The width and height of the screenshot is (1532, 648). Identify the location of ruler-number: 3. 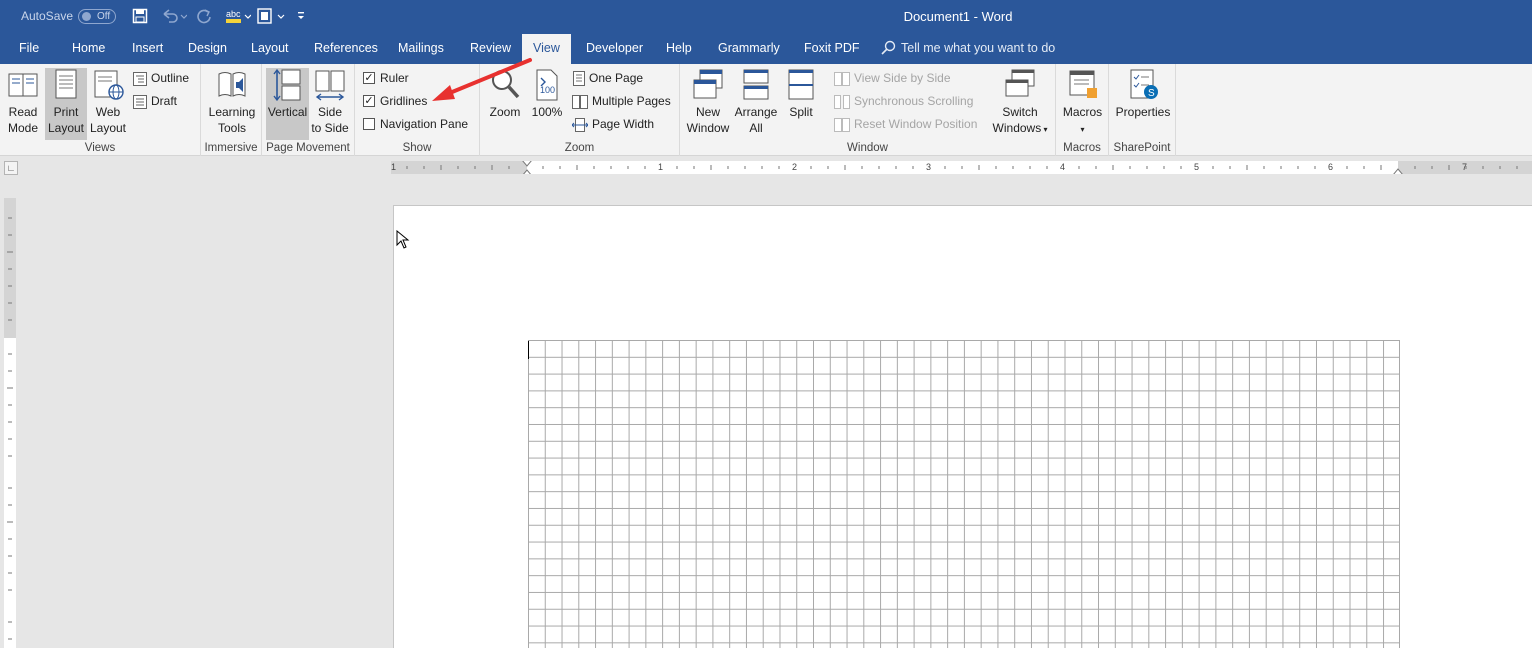
(929, 167).